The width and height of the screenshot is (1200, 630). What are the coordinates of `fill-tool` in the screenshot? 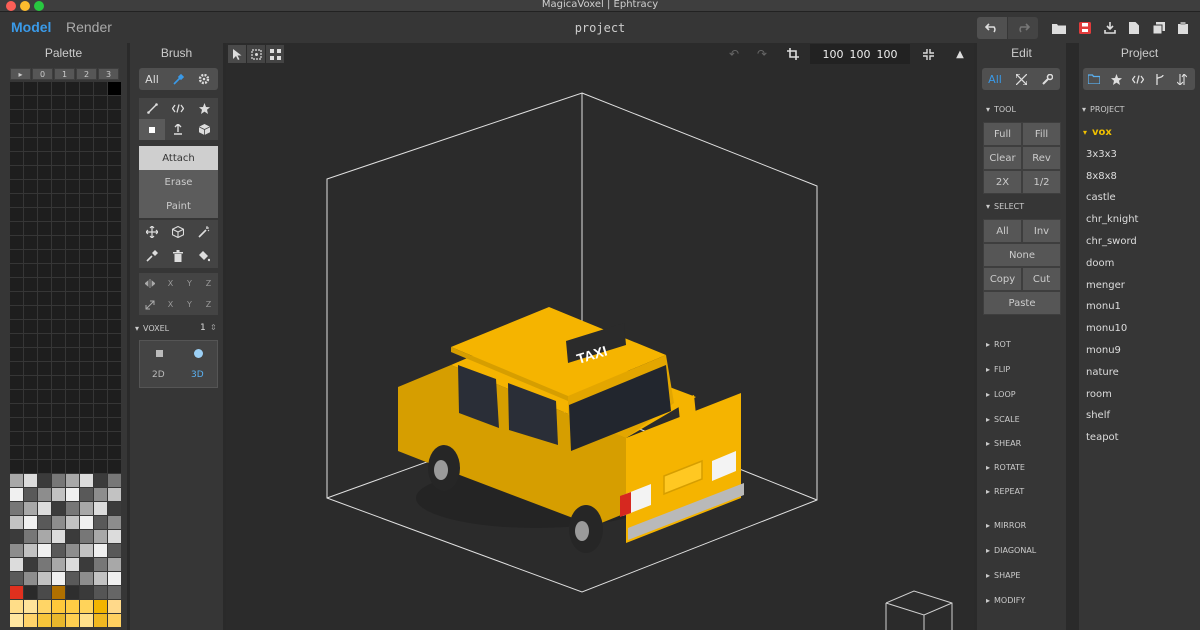 It's located at (204, 256).